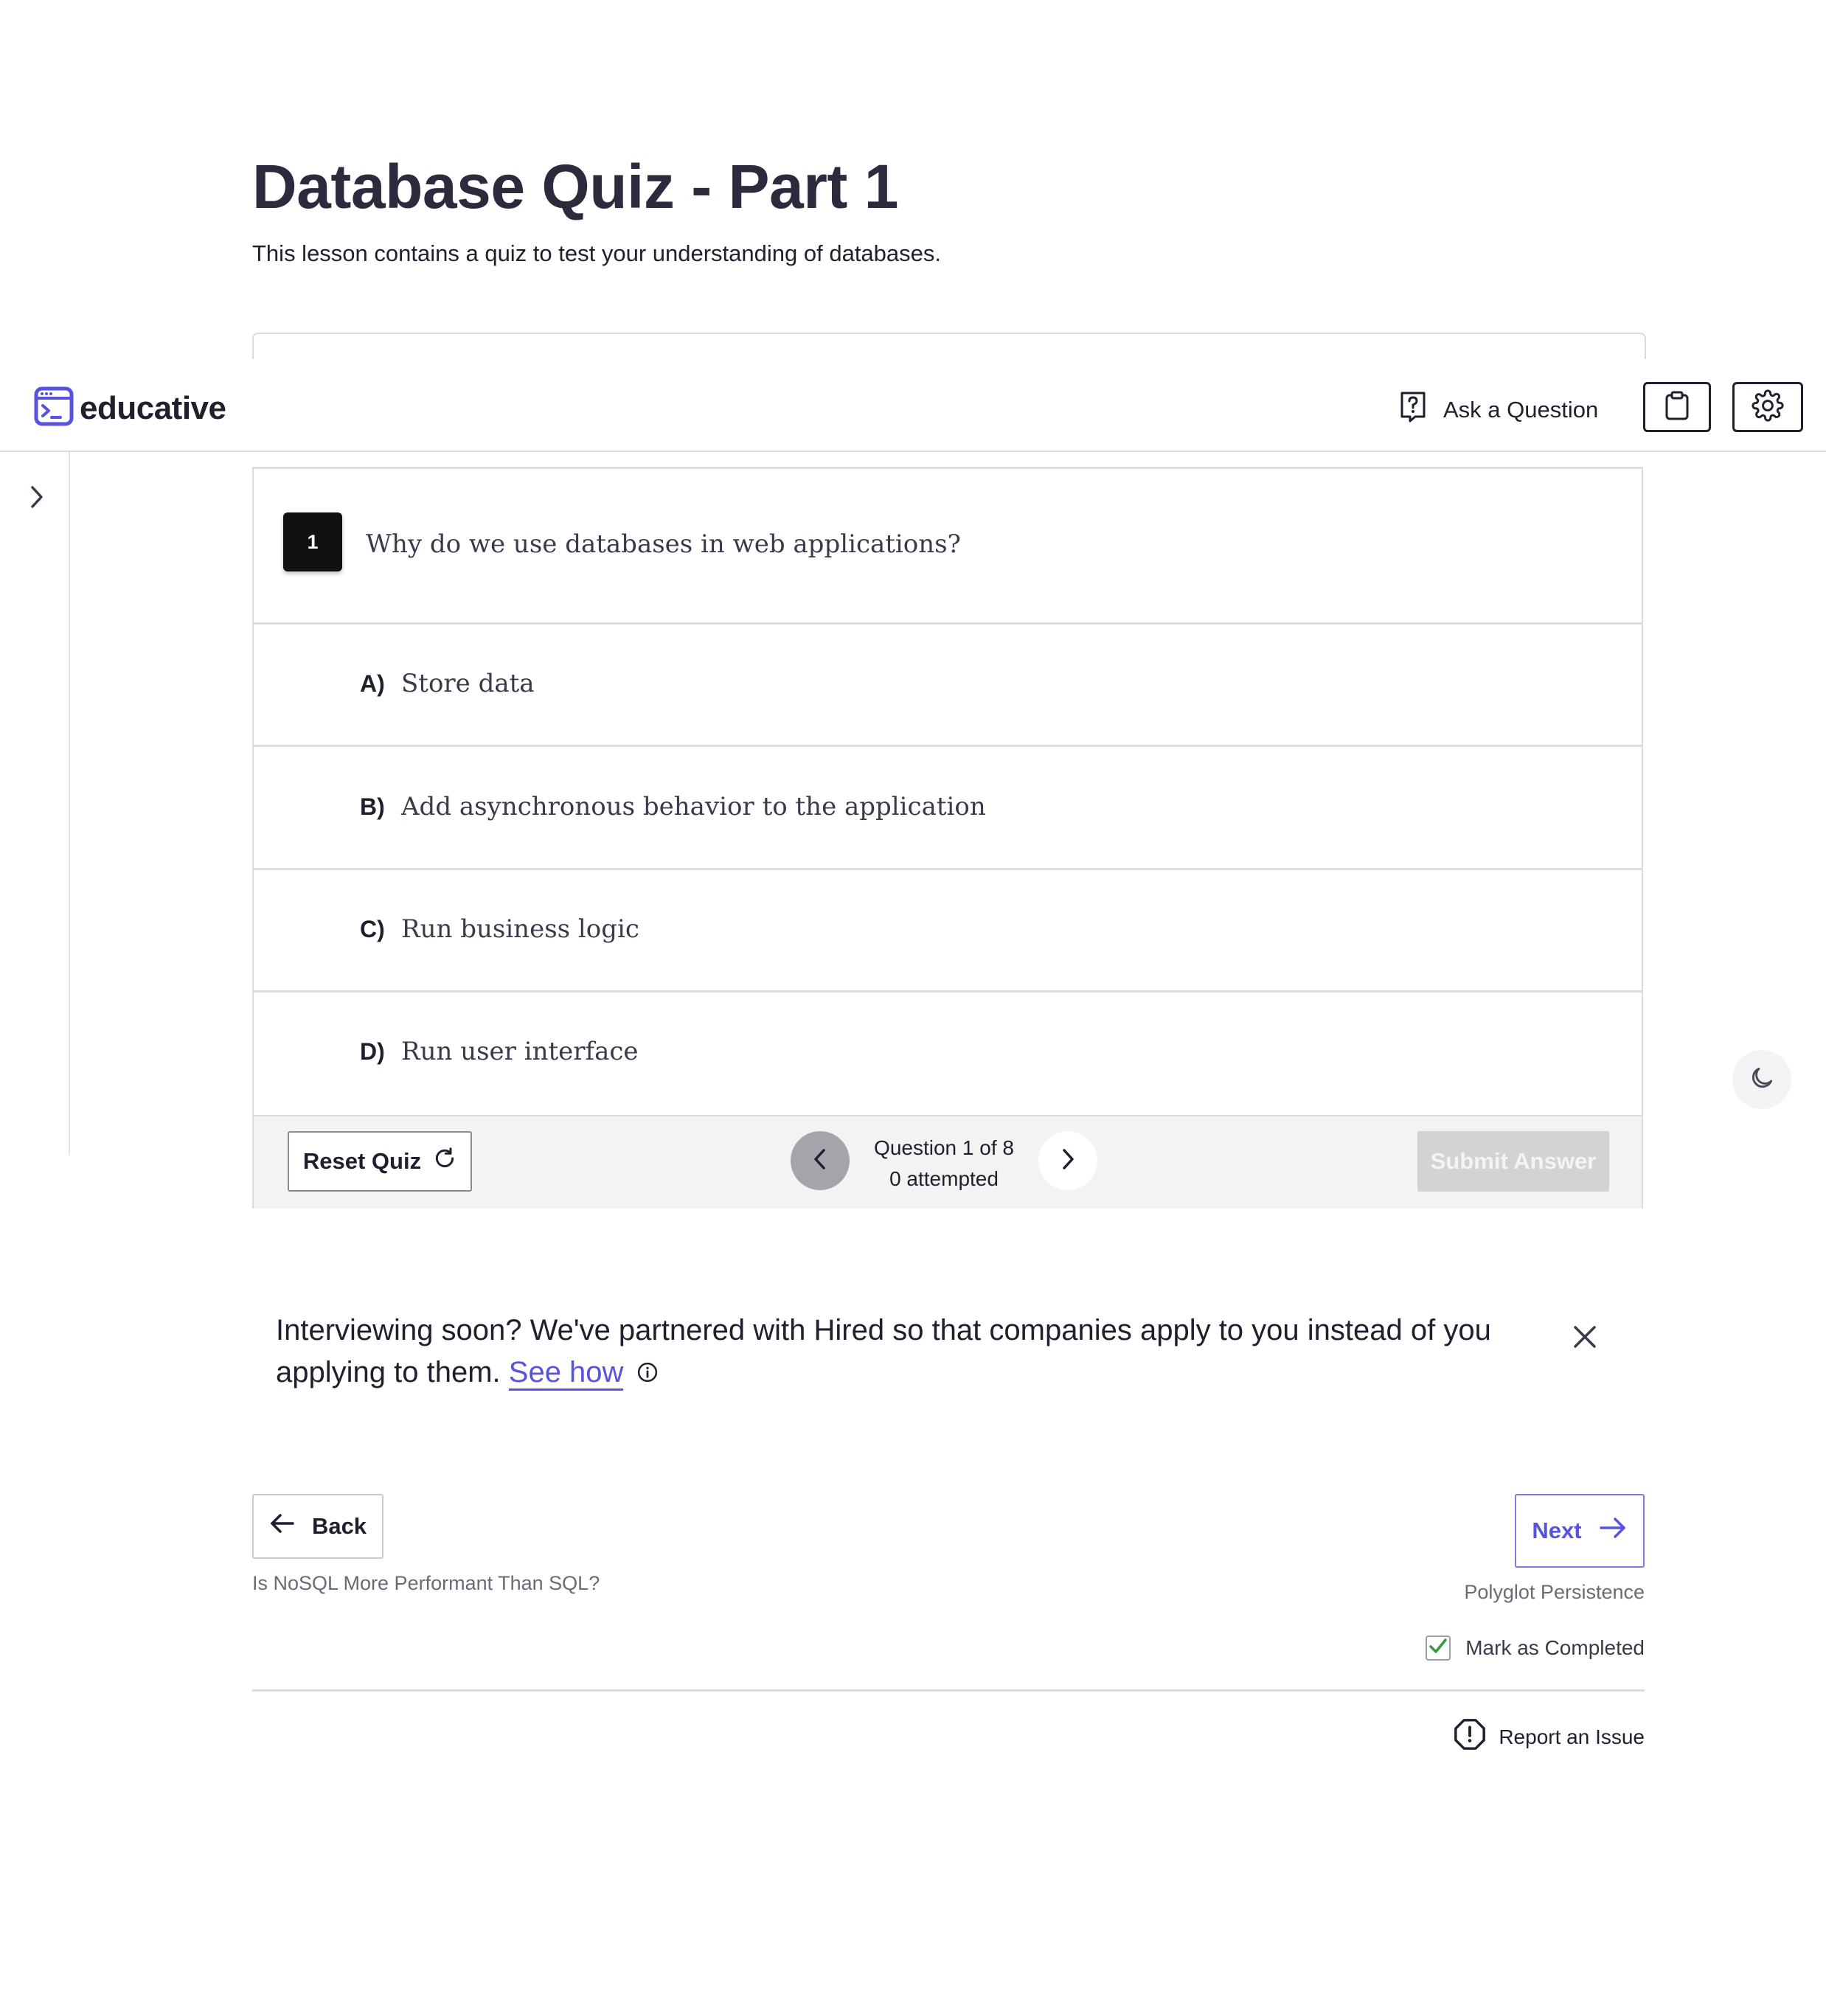 This screenshot has width=1826, height=2016. Describe the element at coordinates (949, 347) in the screenshot. I see `quiz-card-top-edge` at that location.